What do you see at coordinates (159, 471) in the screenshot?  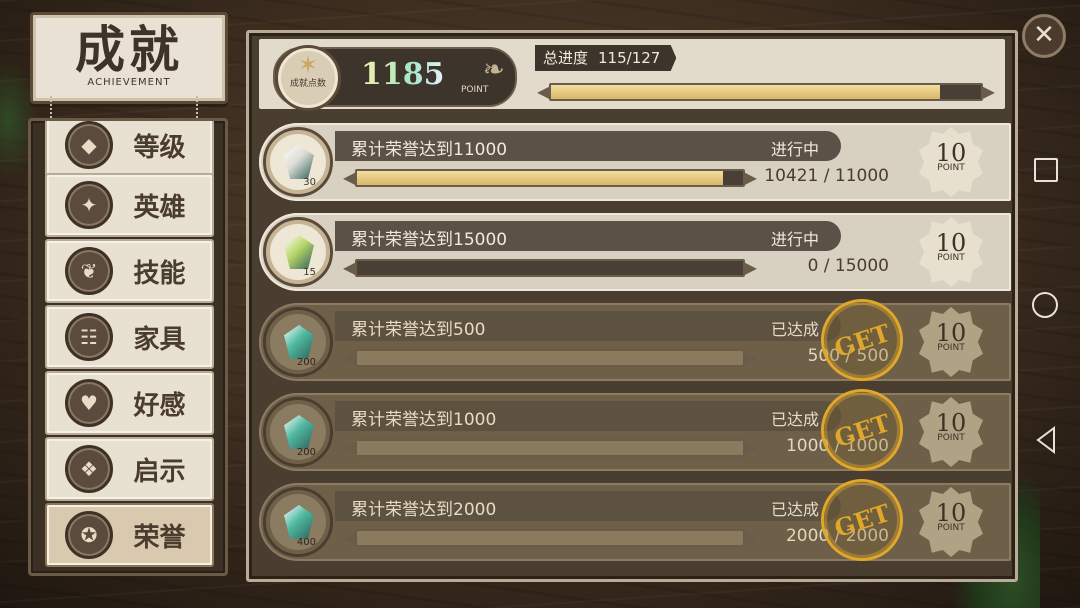 I see `sidebar-item-label: 启示` at bounding box center [159, 471].